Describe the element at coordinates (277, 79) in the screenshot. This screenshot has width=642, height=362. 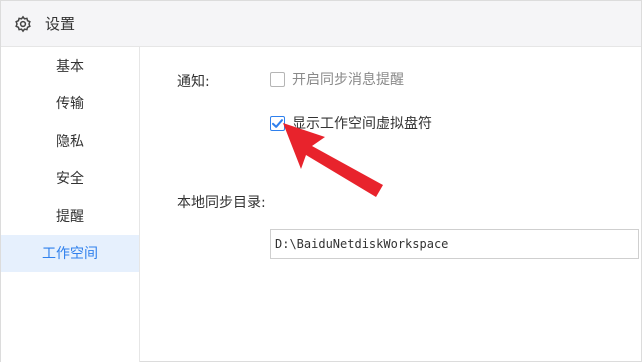
I see `sync-message-reminder-checkbox` at that location.